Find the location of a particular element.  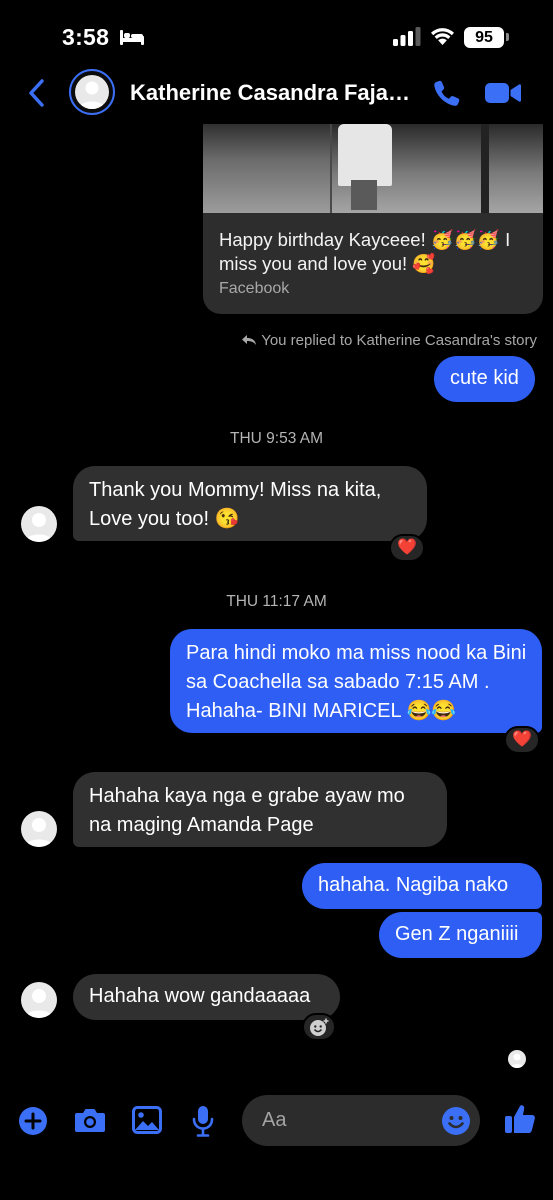

sleep-focus-icon is located at coordinates (132, 37).